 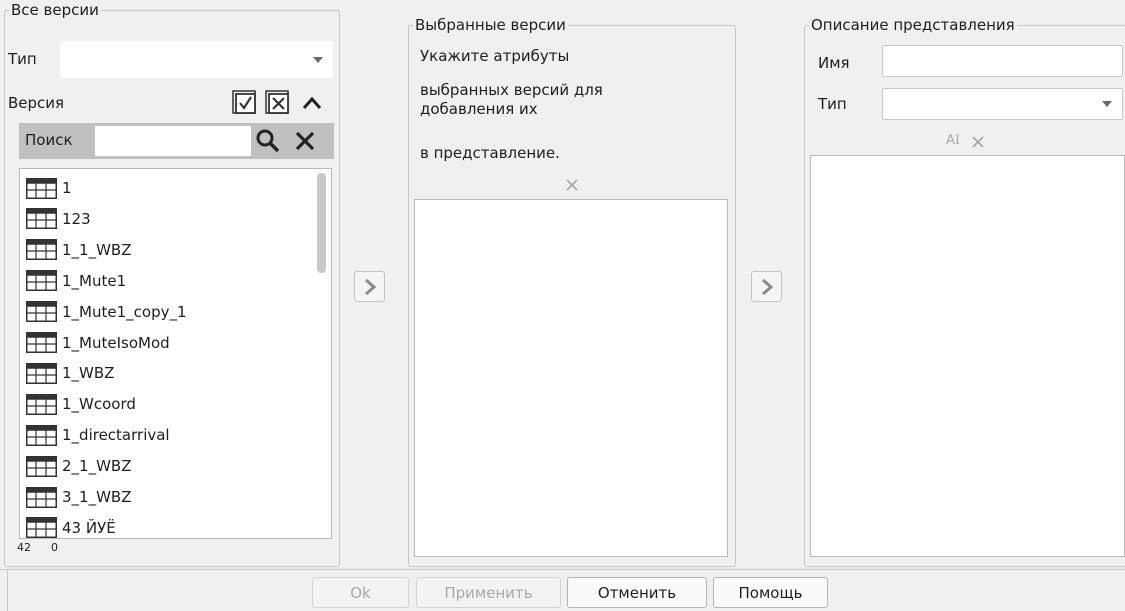 I want to click on deselect-all-icon, so click(x=278, y=103).